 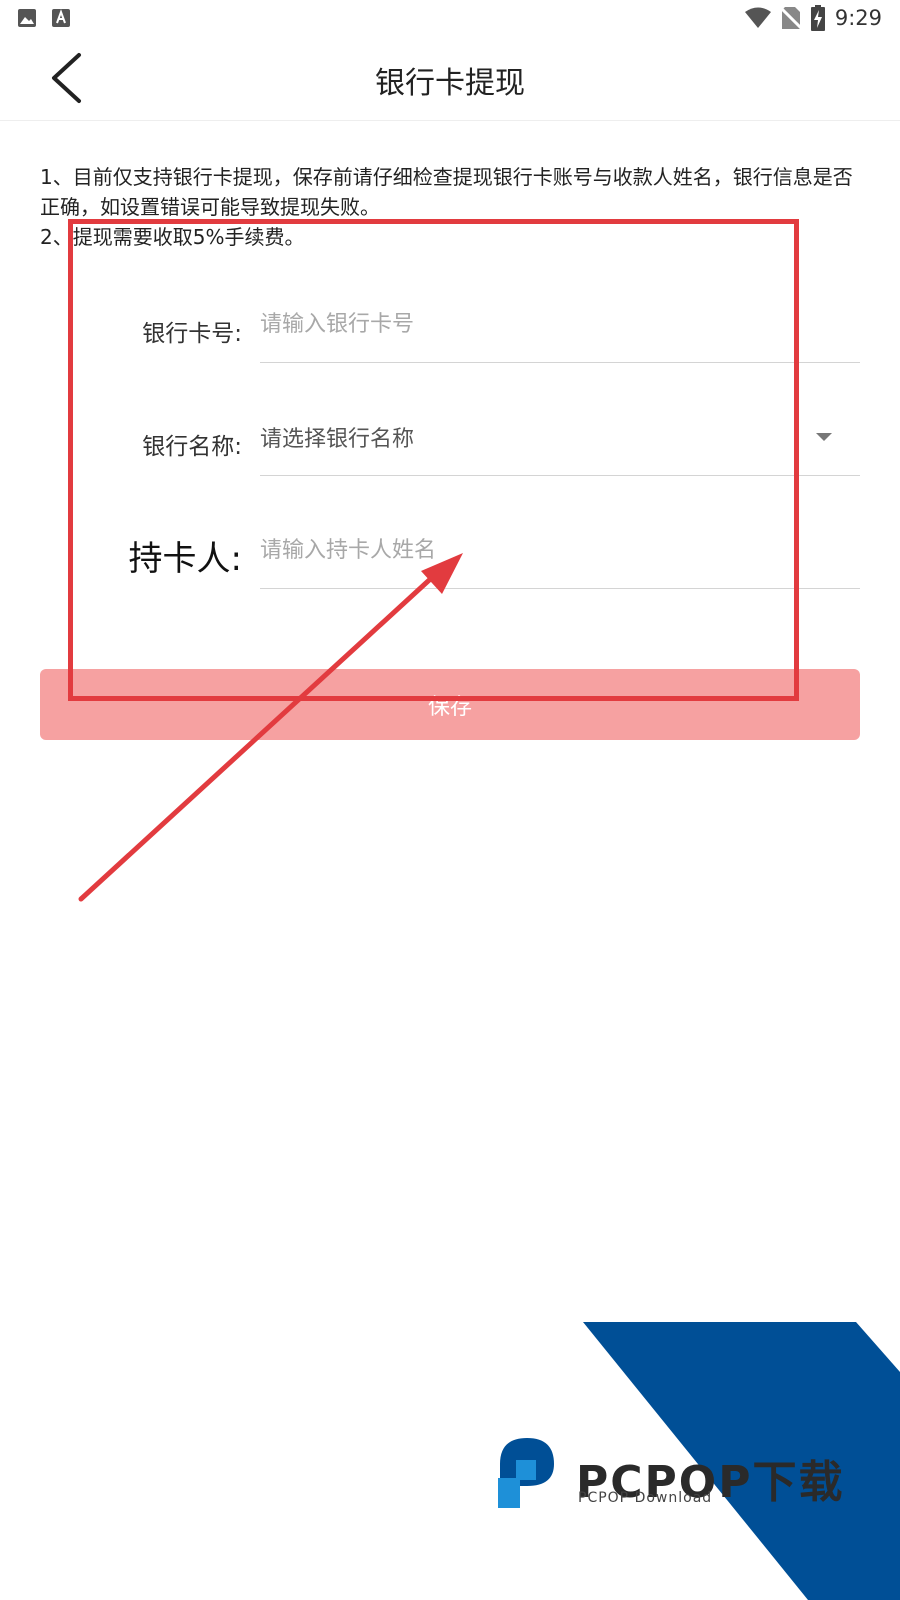 What do you see at coordinates (172, 237) in the screenshot?
I see `notice-line-2: 2、提现需要收取5%手续费。` at bounding box center [172, 237].